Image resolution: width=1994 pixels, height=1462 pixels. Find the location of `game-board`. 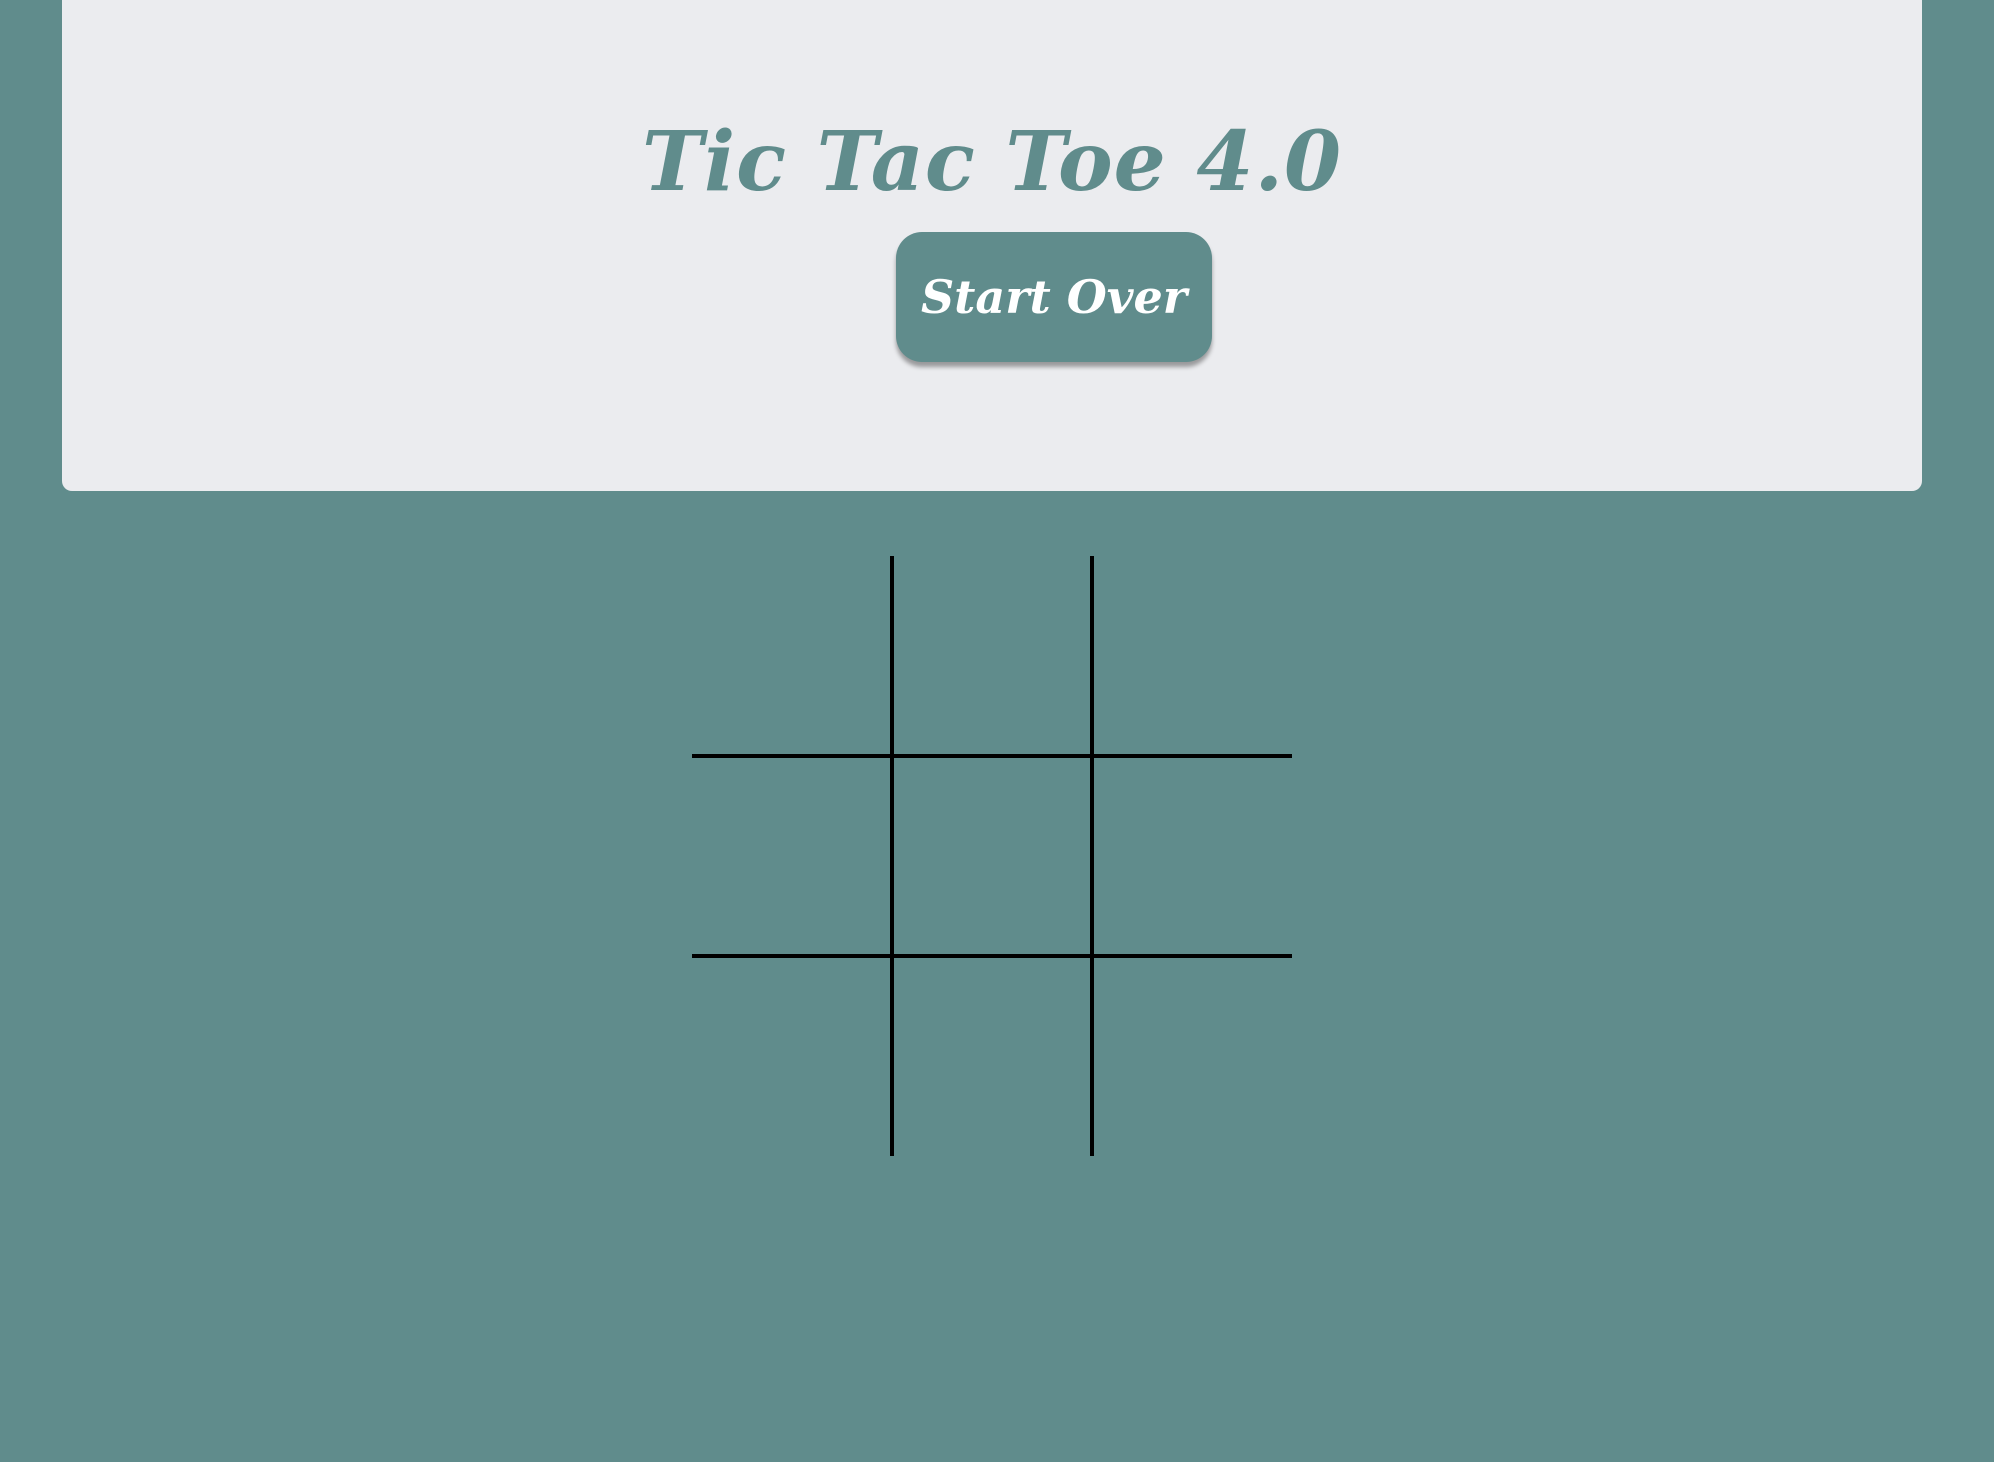

game-board is located at coordinates (992, 856).